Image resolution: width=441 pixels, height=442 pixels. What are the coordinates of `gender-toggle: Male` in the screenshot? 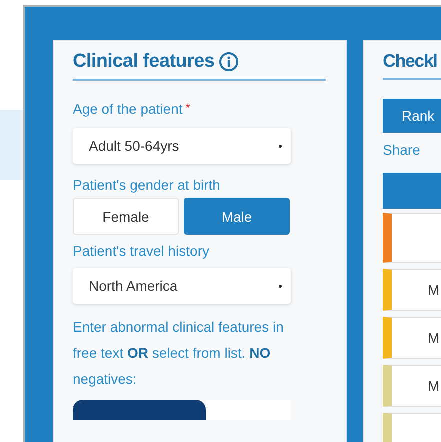 It's located at (237, 216).